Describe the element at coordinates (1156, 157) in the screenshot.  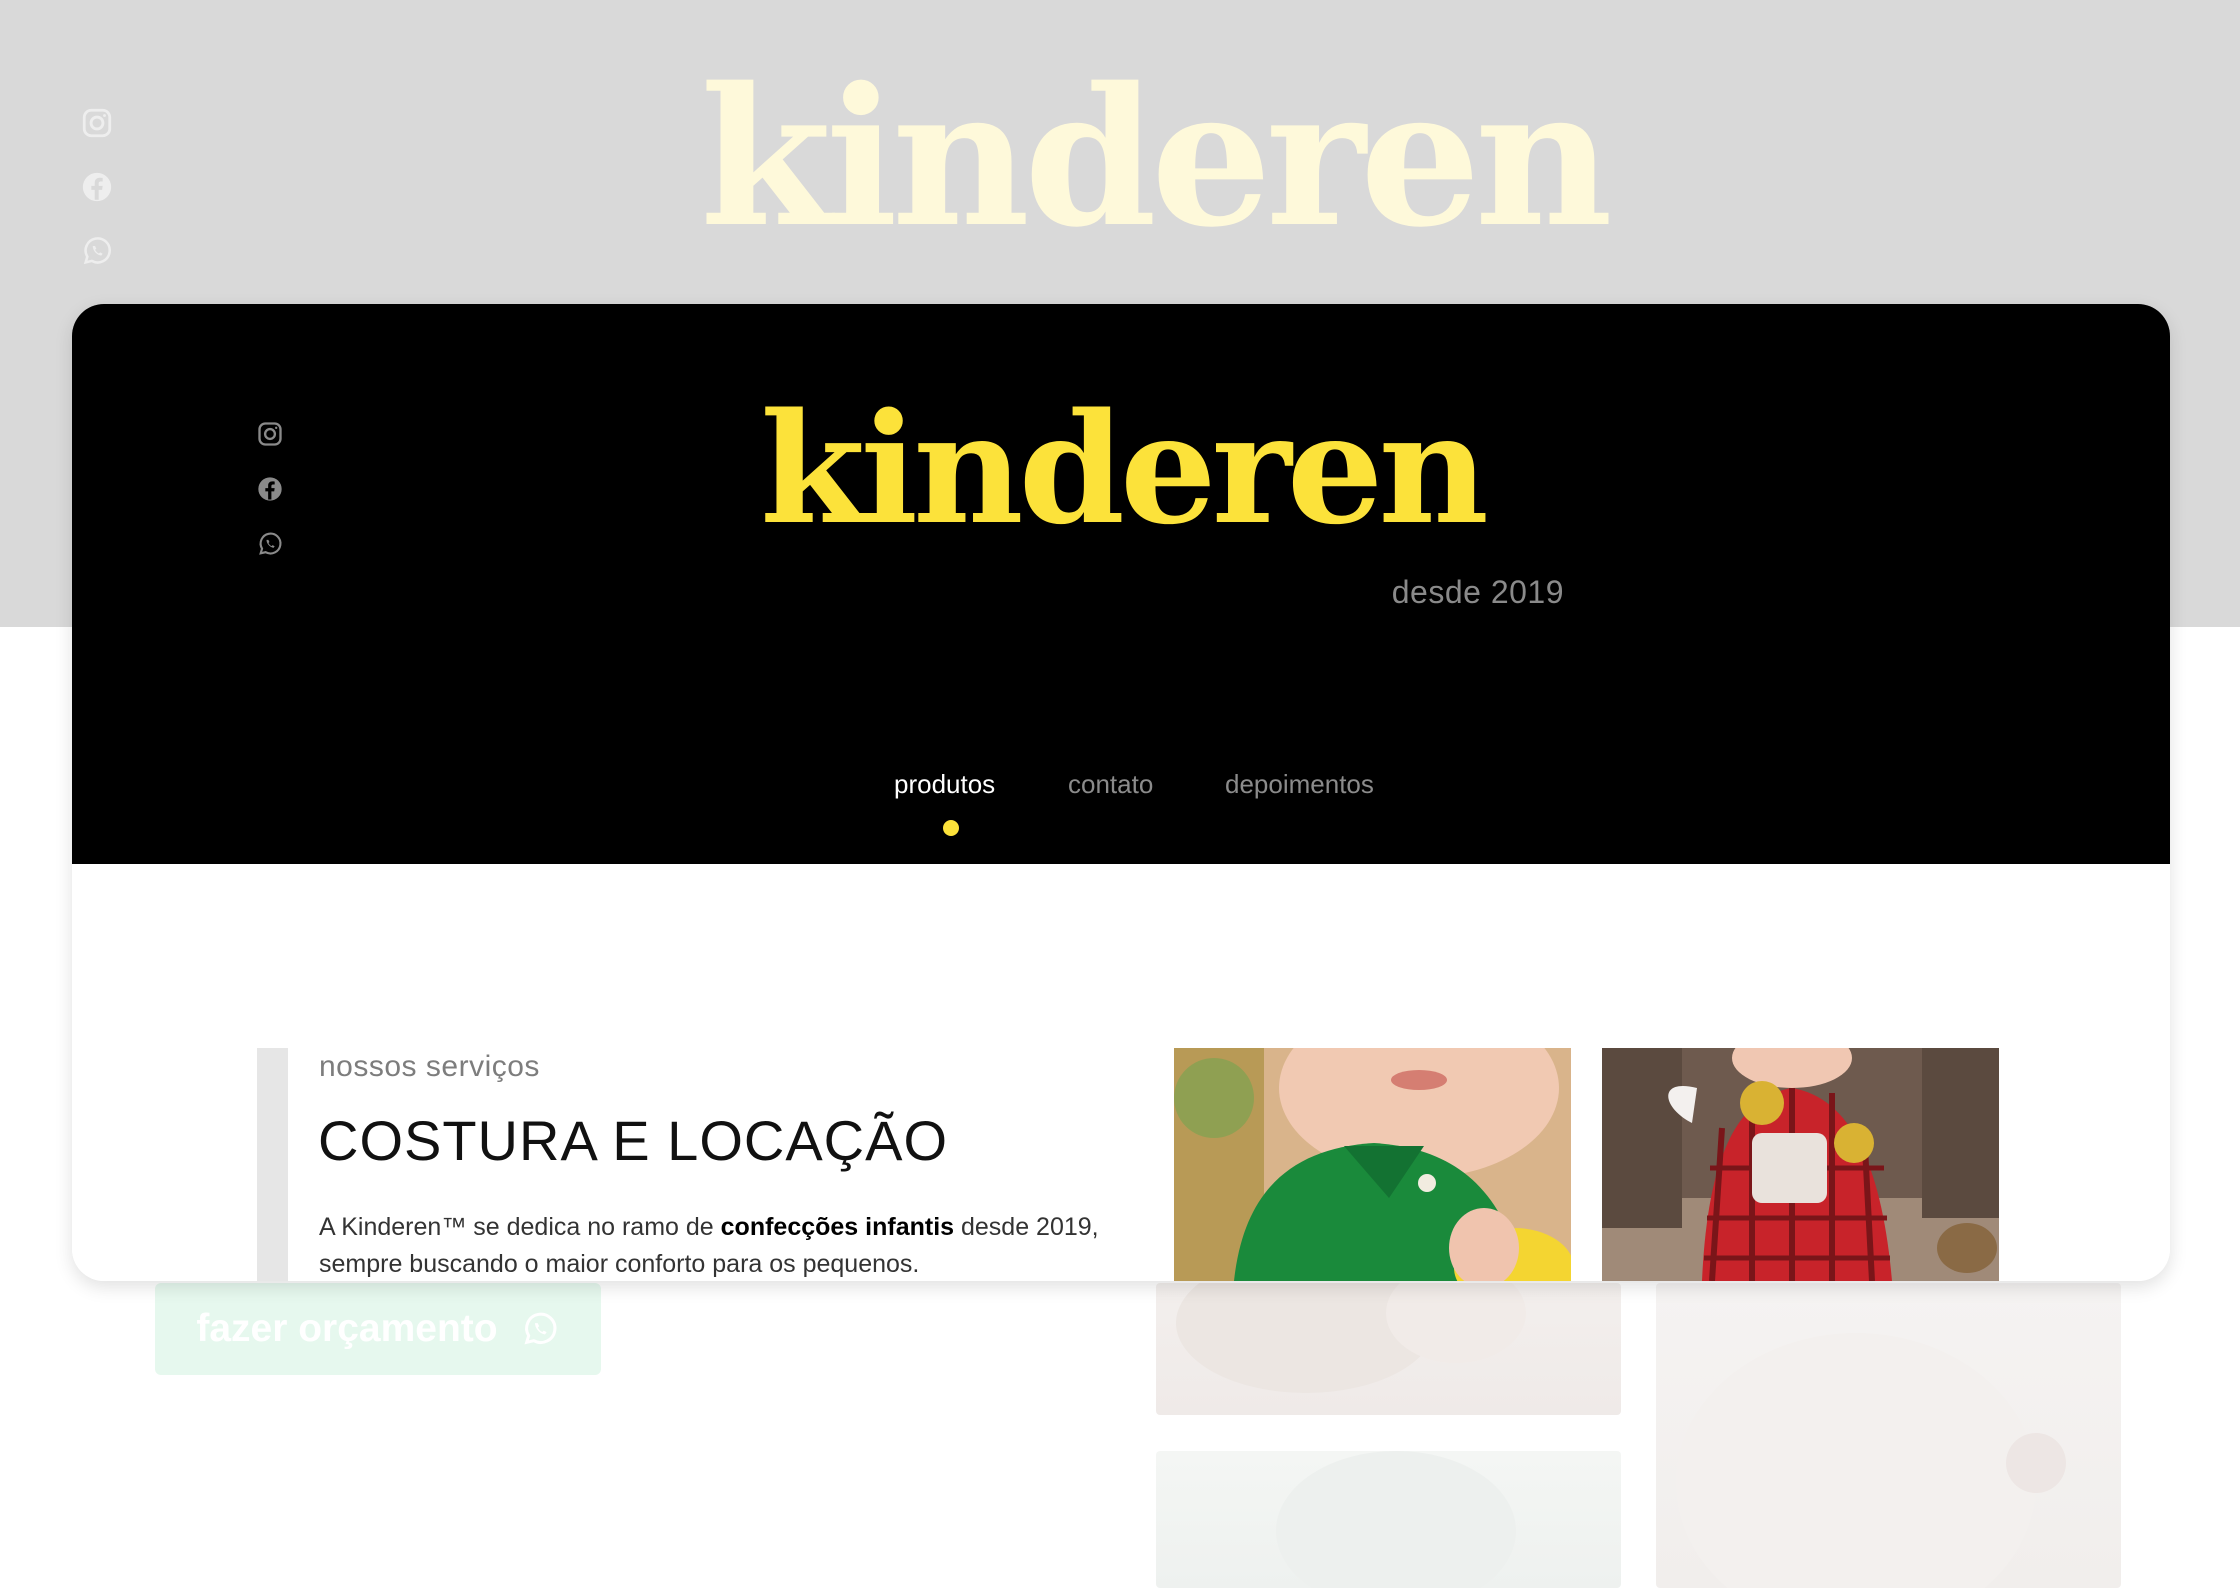
I see `background-logo: kinderen` at that location.